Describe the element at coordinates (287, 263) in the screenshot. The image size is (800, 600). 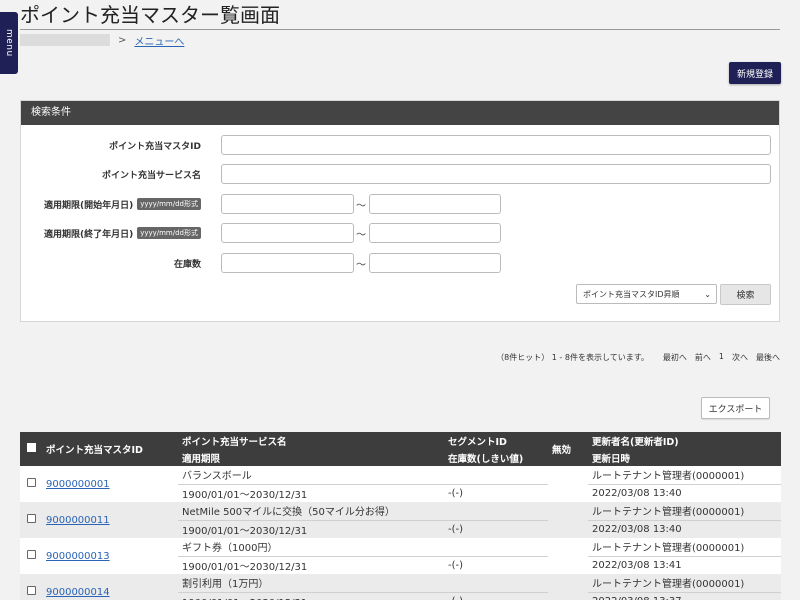
I see `stock-from-input` at that location.